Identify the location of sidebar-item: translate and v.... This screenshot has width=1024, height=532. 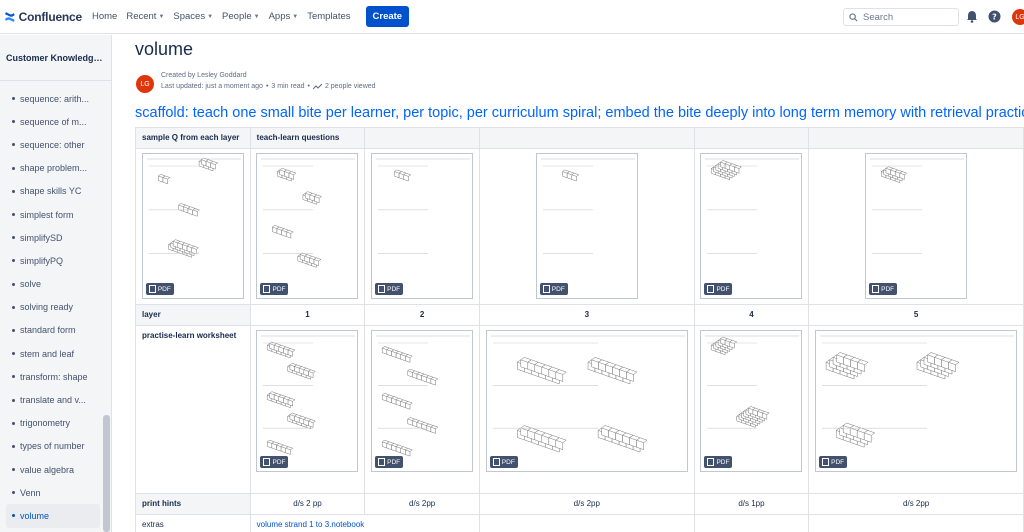
(53, 399).